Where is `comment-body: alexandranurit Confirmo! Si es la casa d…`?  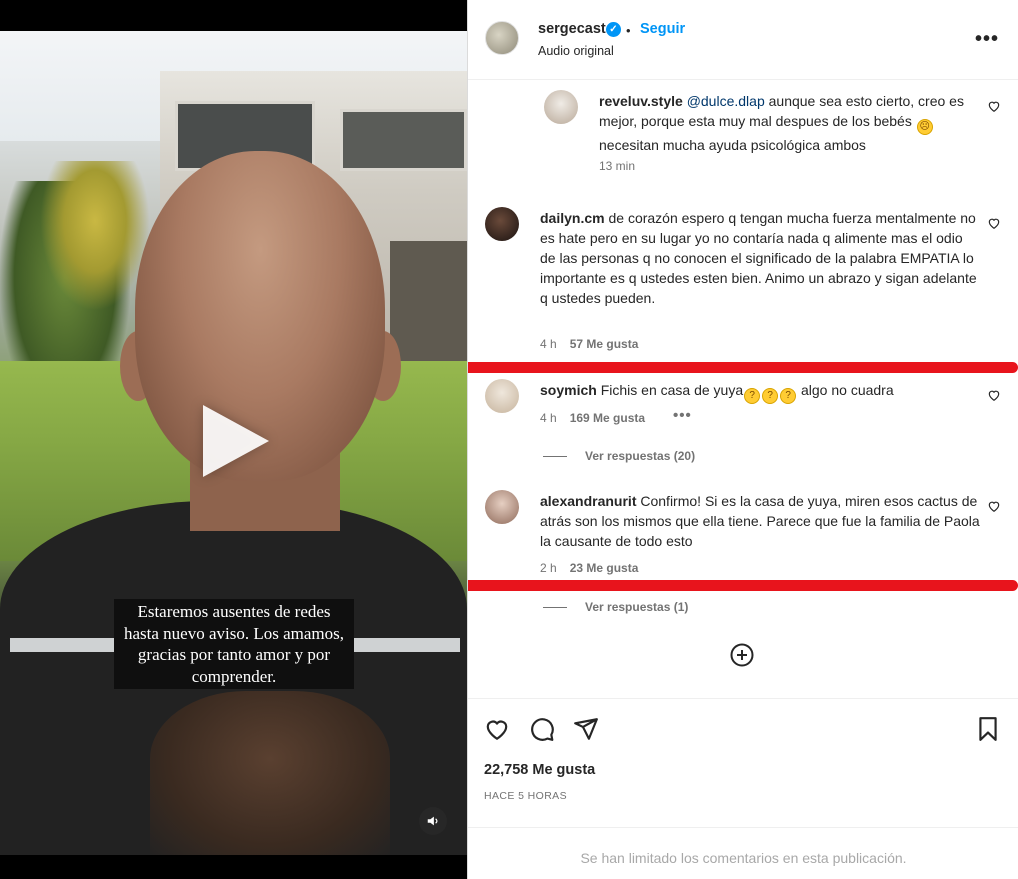 comment-body: alexandranurit Confirmo! Si es la casa d… is located at coordinates (760, 521).